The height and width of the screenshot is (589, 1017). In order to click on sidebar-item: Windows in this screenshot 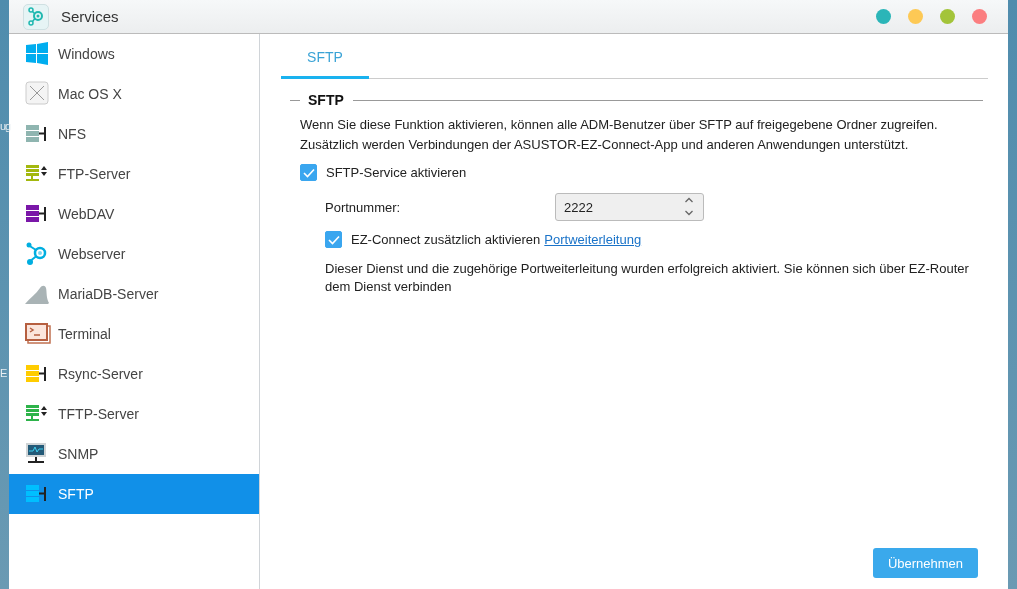, I will do `click(134, 54)`.